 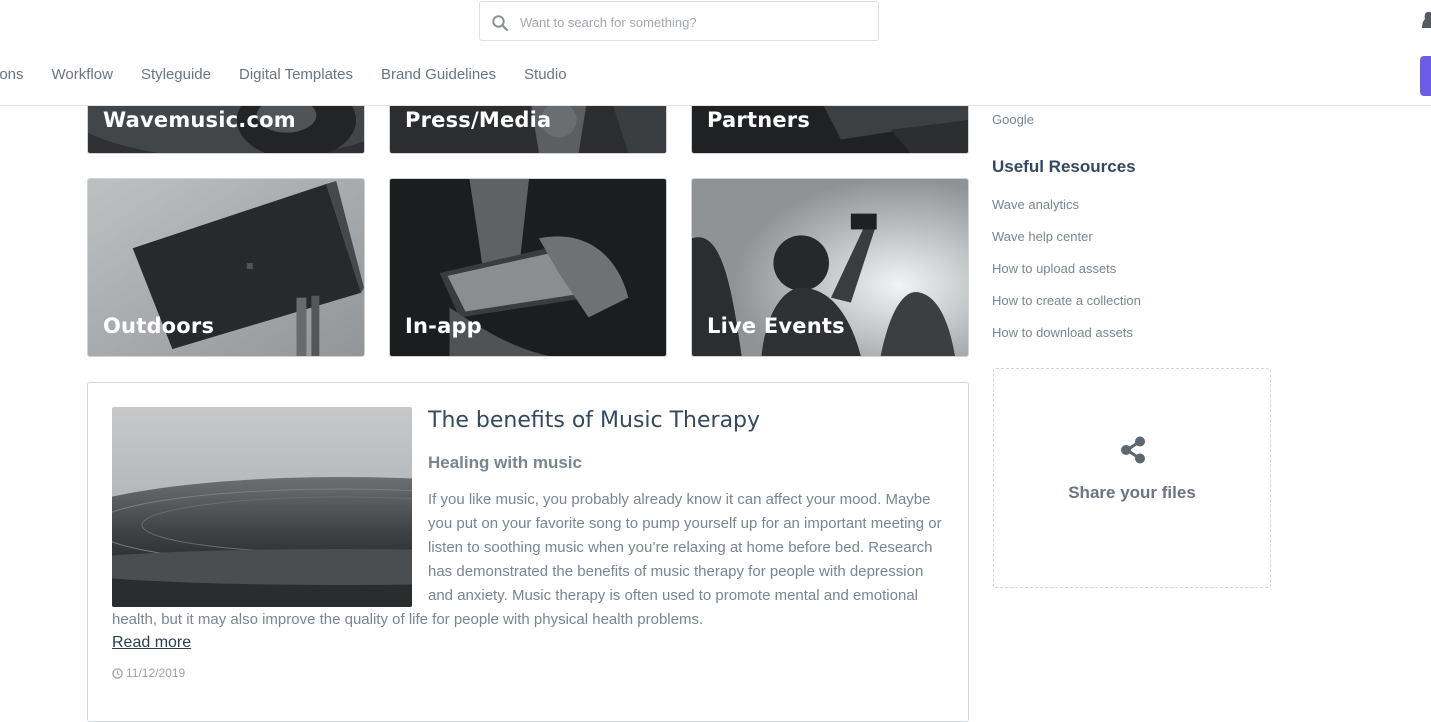 I want to click on nav-item-styleguide: Styleguide, so click(x=176, y=75).